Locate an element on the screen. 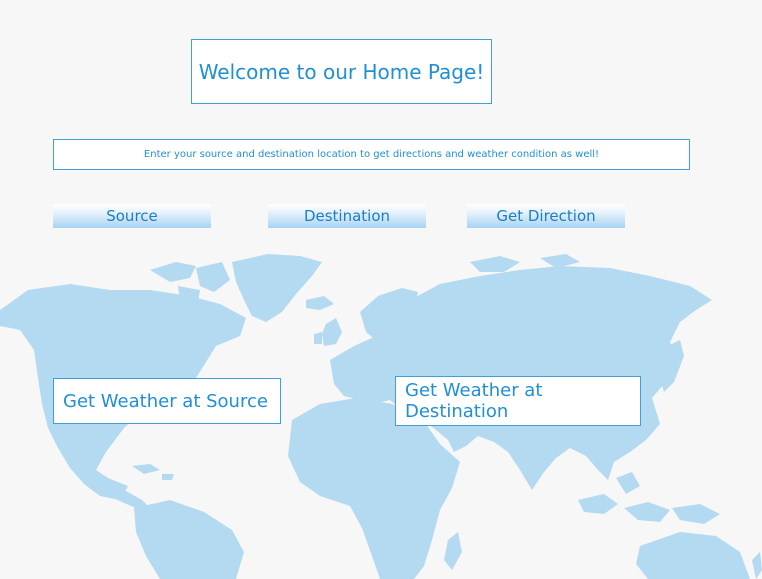 The image size is (762, 579). weather-at-source-button: Get Weather at Source is located at coordinates (167, 401).